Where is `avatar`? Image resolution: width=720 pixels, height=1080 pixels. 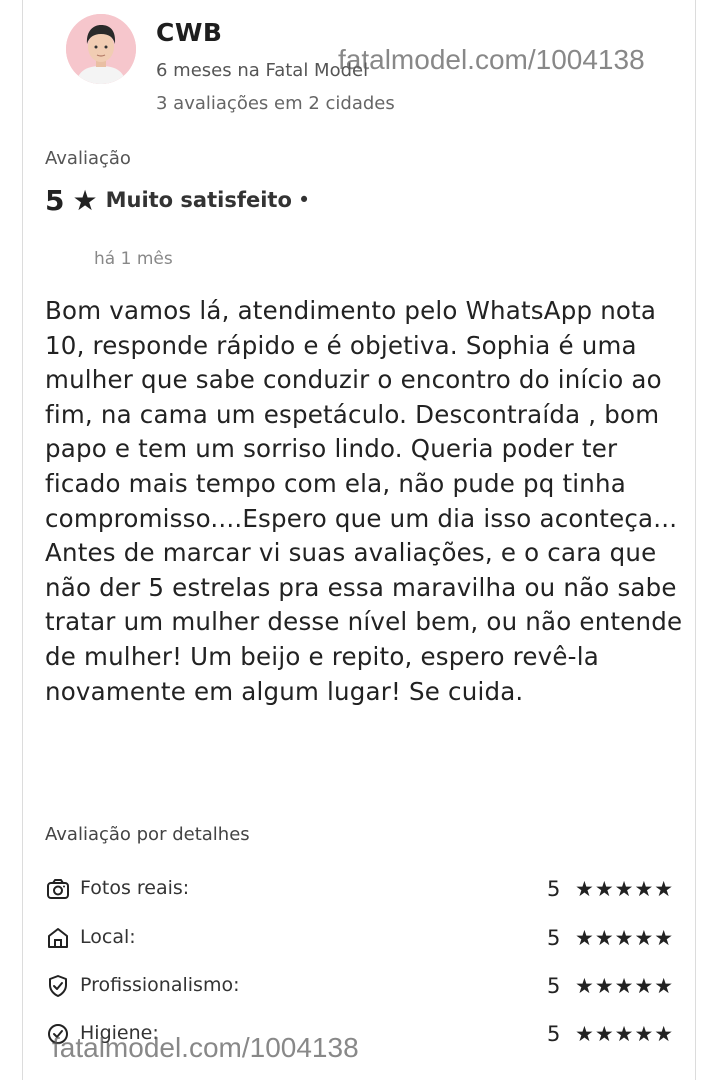 avatar is located at coordinates (101, 49).